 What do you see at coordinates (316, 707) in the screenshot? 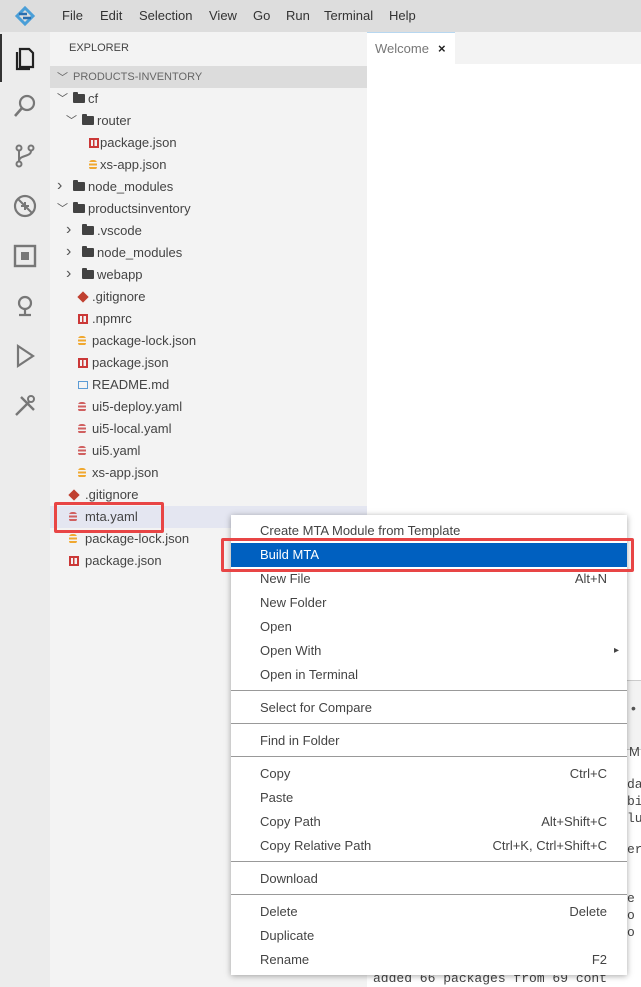
I see `menu-item-label: Select for Compare` at bounding box center [316, 707].